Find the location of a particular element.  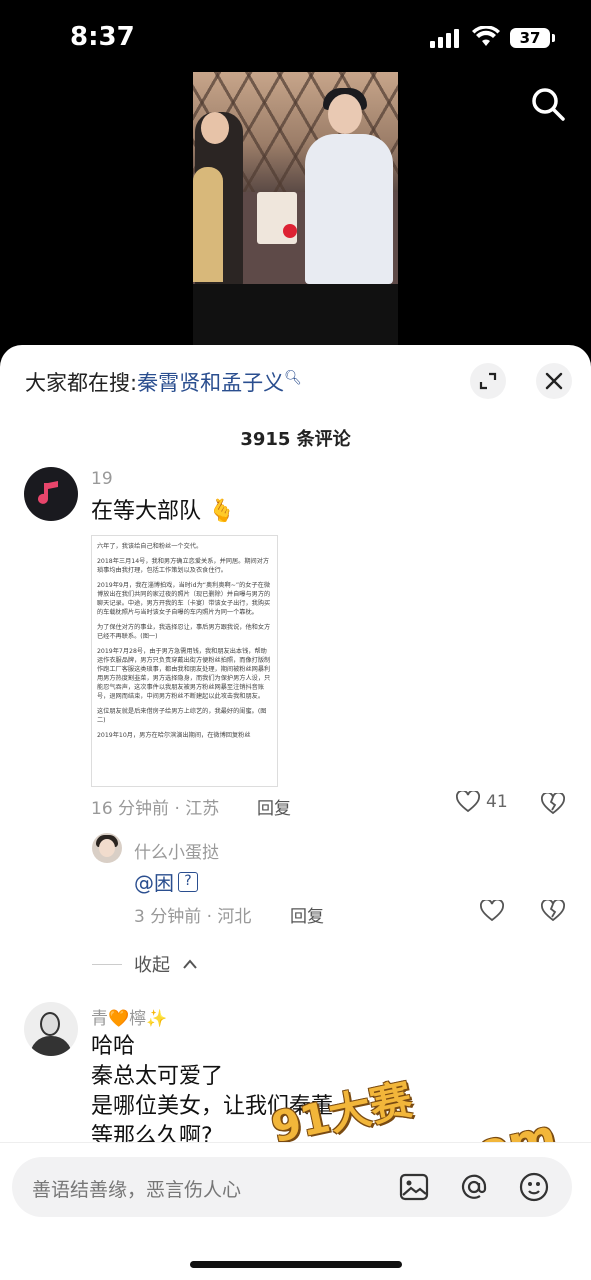

comment-text: 哈哈 秦总太可爱了 是哪位美女，让我们秦董 等那么久啊? is located at coordinates (212, 1091).